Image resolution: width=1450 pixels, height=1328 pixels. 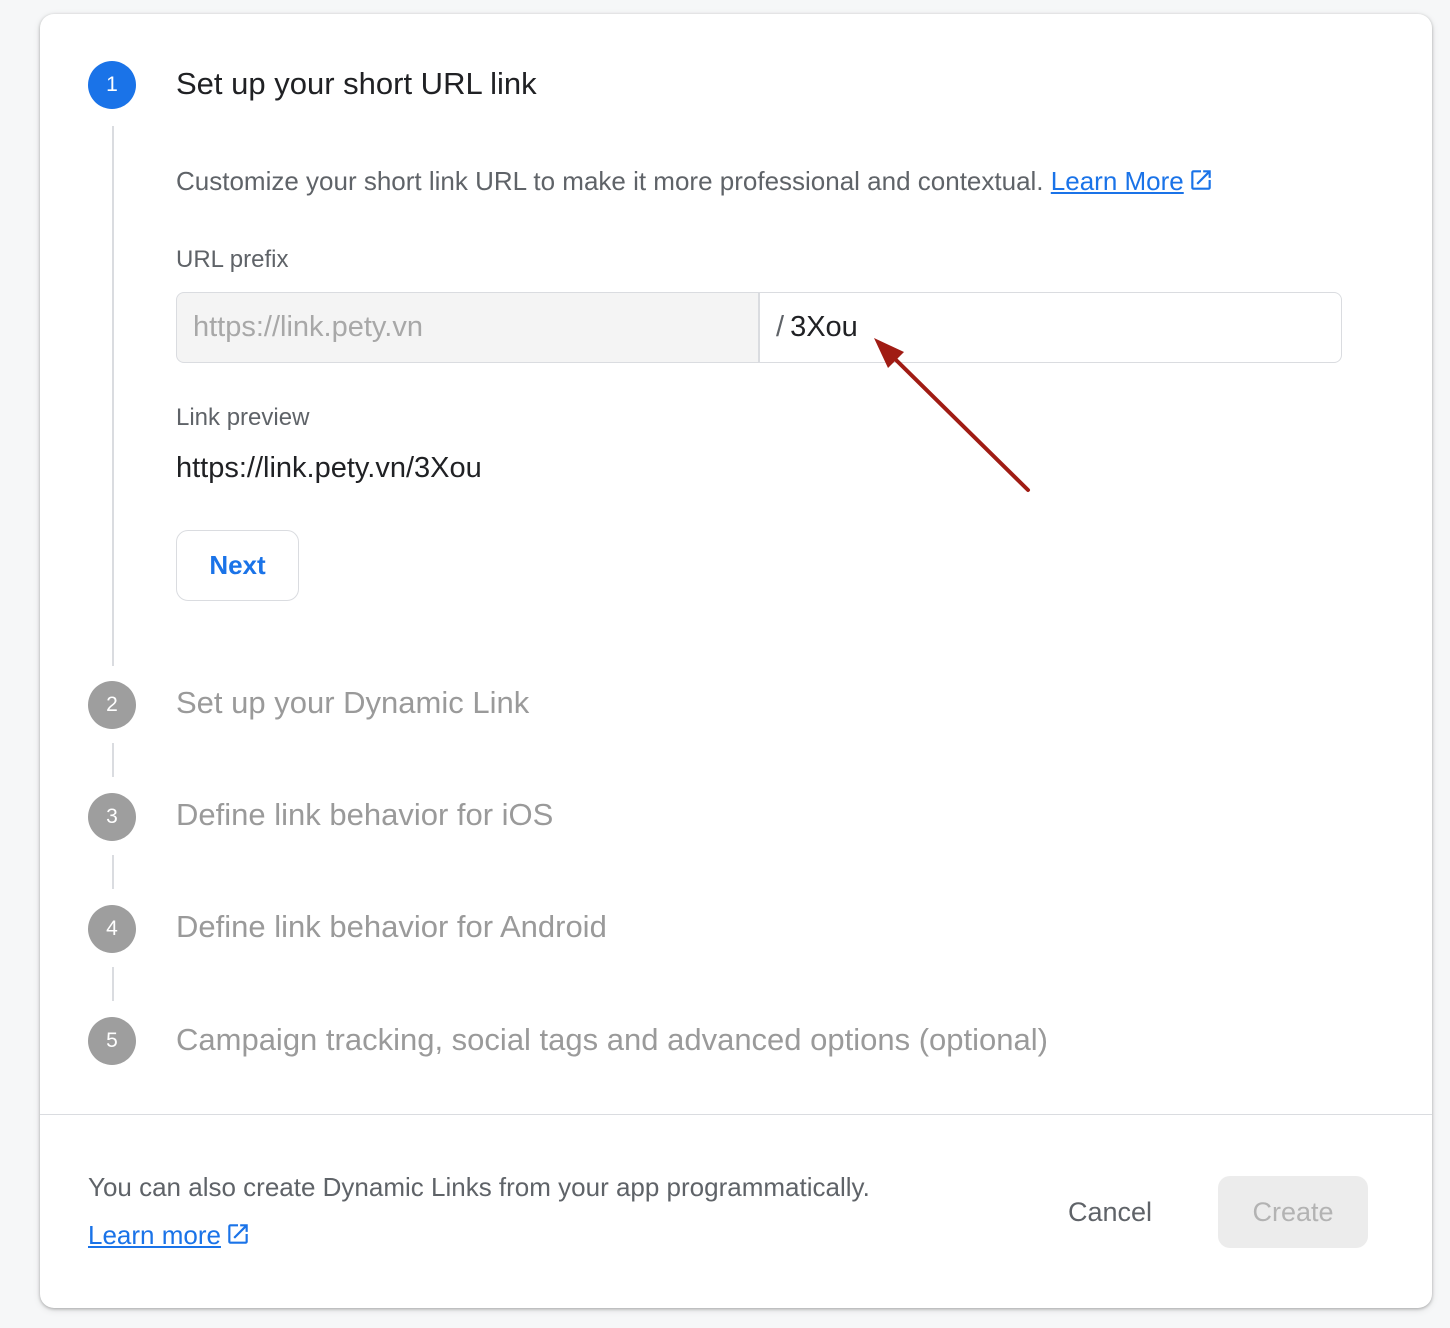 I want to click on next-button: Next, so click(x=237, y=565).